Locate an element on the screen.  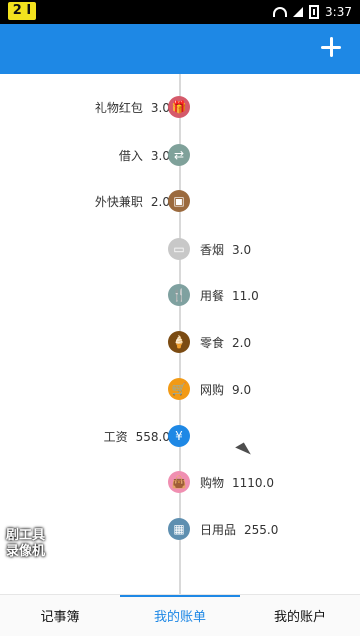
timeline-item-expense-snacks: 🍦 零食 2.0 is located at coordinates (180, 342).